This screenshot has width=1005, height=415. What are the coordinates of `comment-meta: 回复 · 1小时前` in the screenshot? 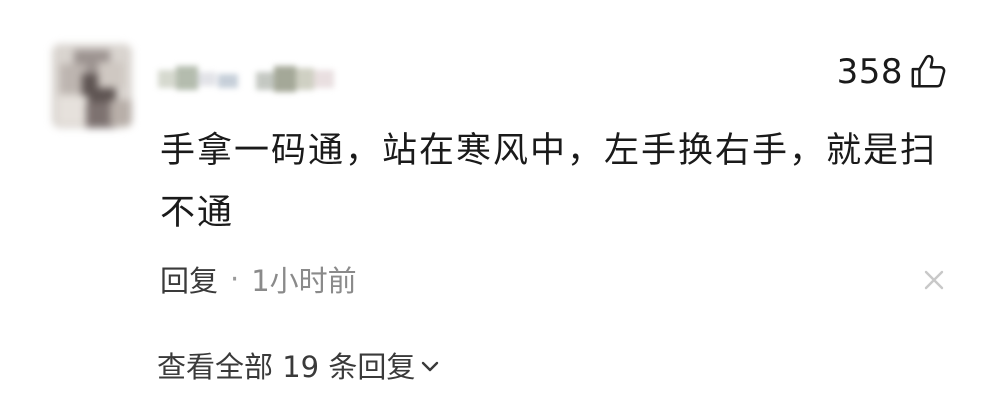 It's located at (258, 279).